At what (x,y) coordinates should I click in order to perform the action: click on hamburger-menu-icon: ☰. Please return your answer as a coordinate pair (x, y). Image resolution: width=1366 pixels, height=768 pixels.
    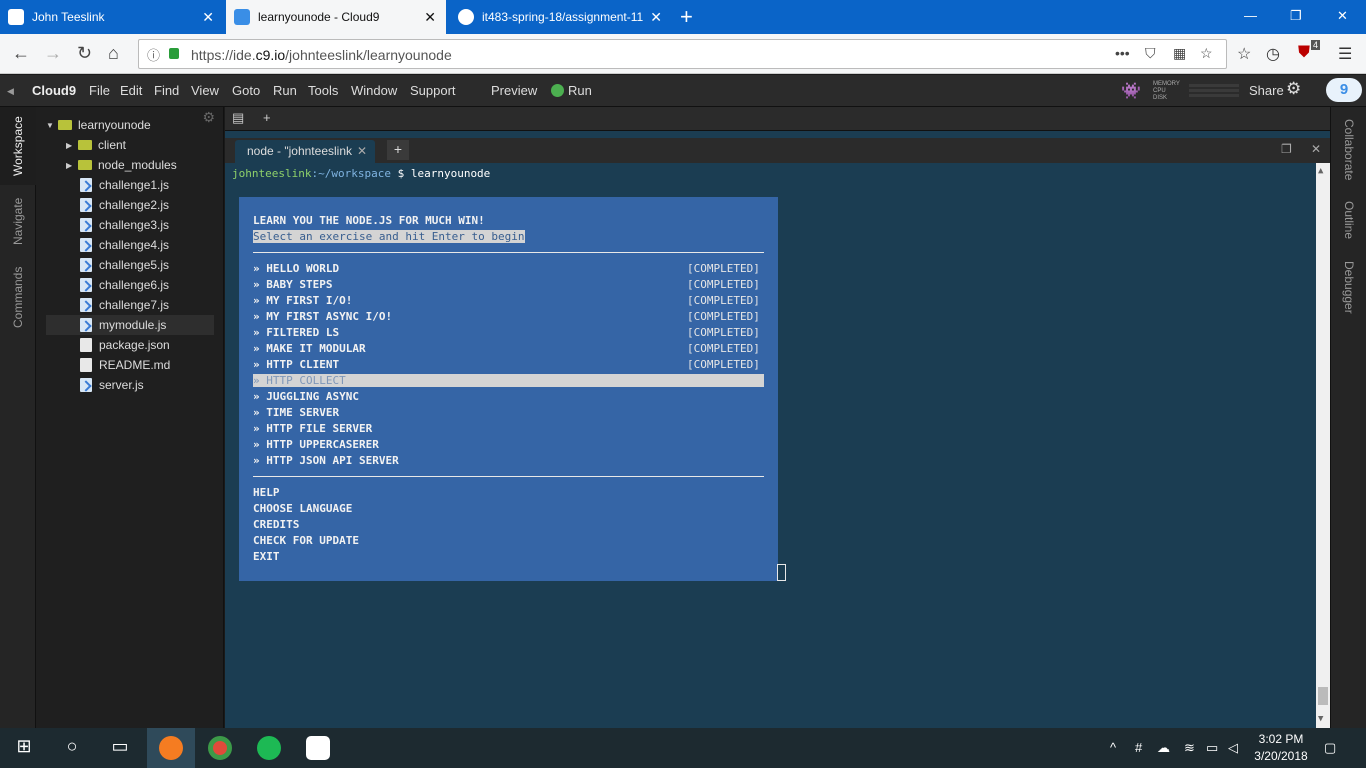
    Looking at the image, I should click on (1345, 54).